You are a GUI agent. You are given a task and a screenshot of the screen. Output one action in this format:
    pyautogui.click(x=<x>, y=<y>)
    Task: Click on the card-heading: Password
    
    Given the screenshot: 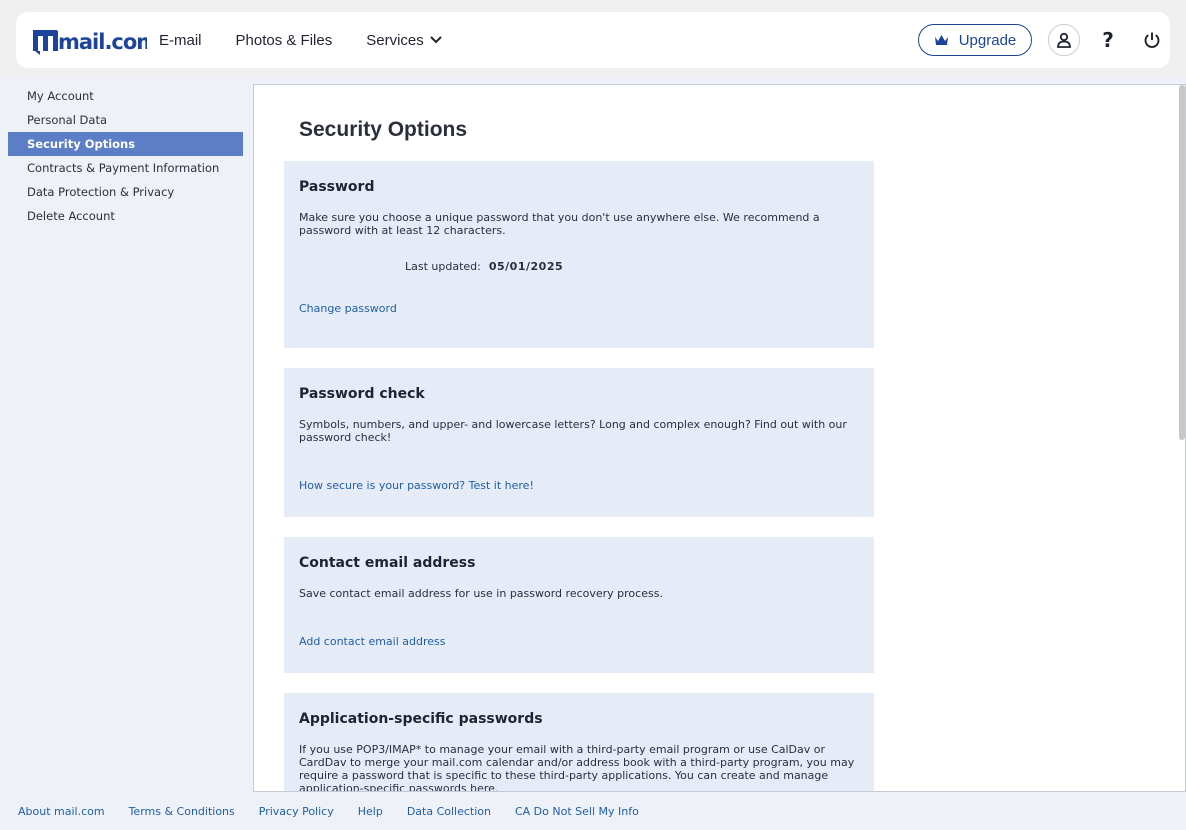 What is the action you would take?
    pyautogui.click(x=337, y=187)
    